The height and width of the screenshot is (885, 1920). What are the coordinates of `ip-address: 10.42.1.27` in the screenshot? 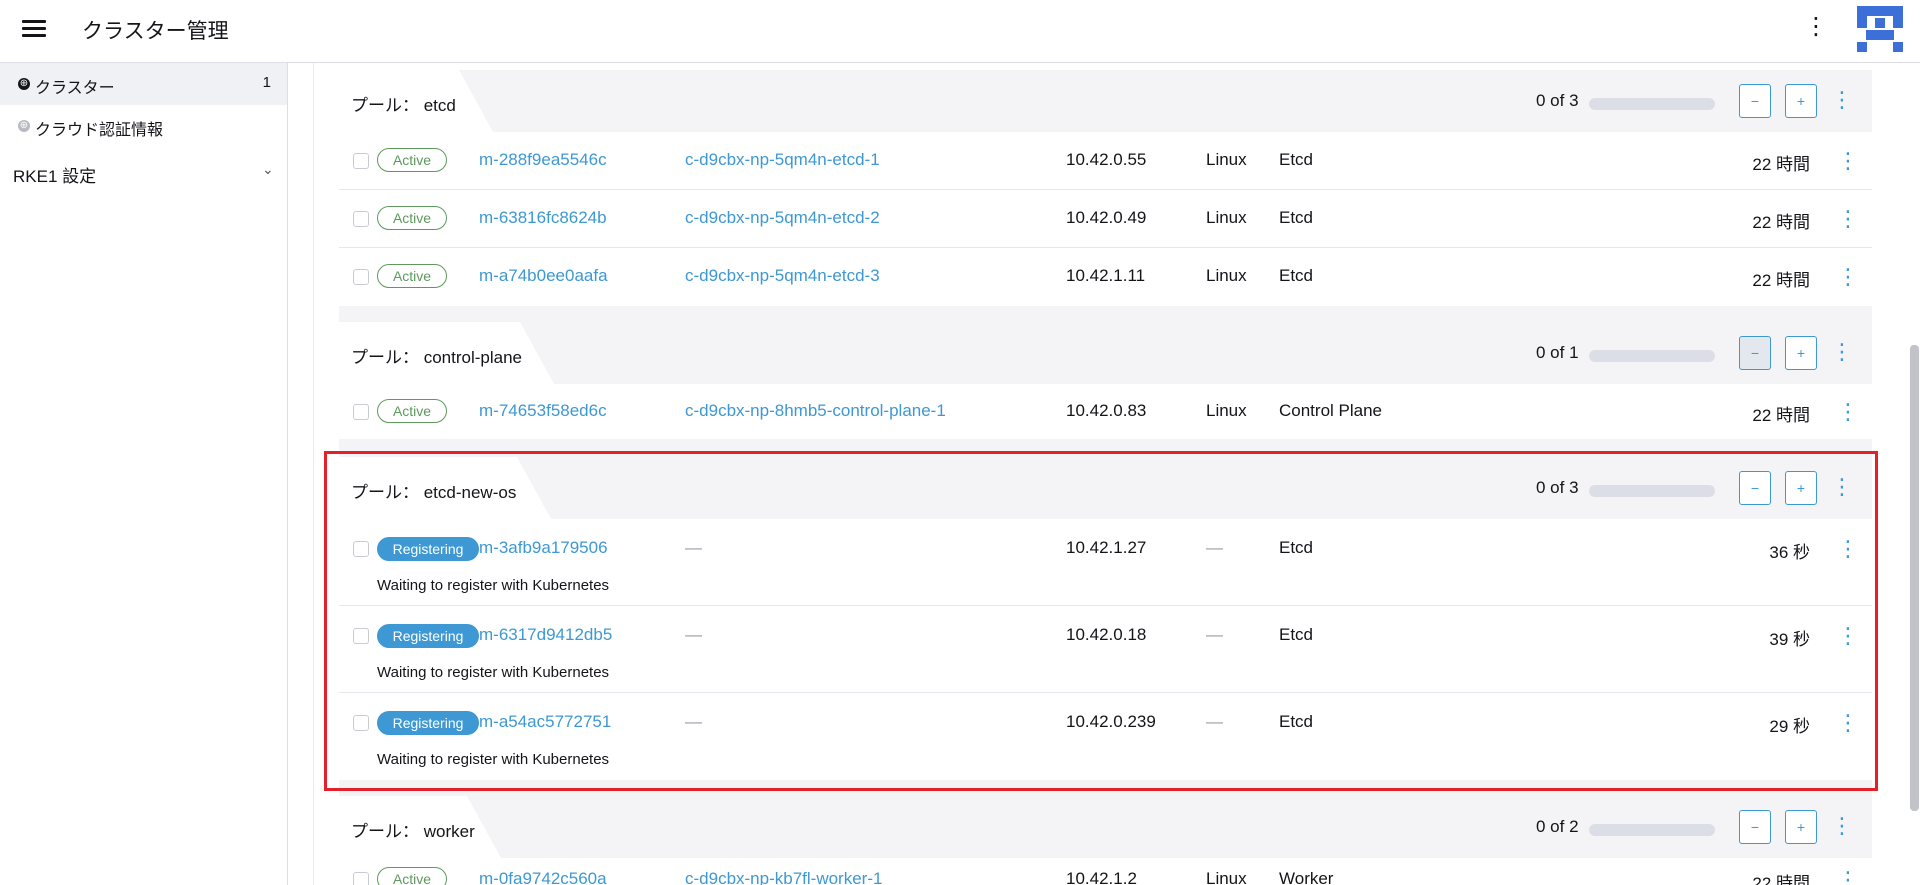 It's located at (1106, 547).